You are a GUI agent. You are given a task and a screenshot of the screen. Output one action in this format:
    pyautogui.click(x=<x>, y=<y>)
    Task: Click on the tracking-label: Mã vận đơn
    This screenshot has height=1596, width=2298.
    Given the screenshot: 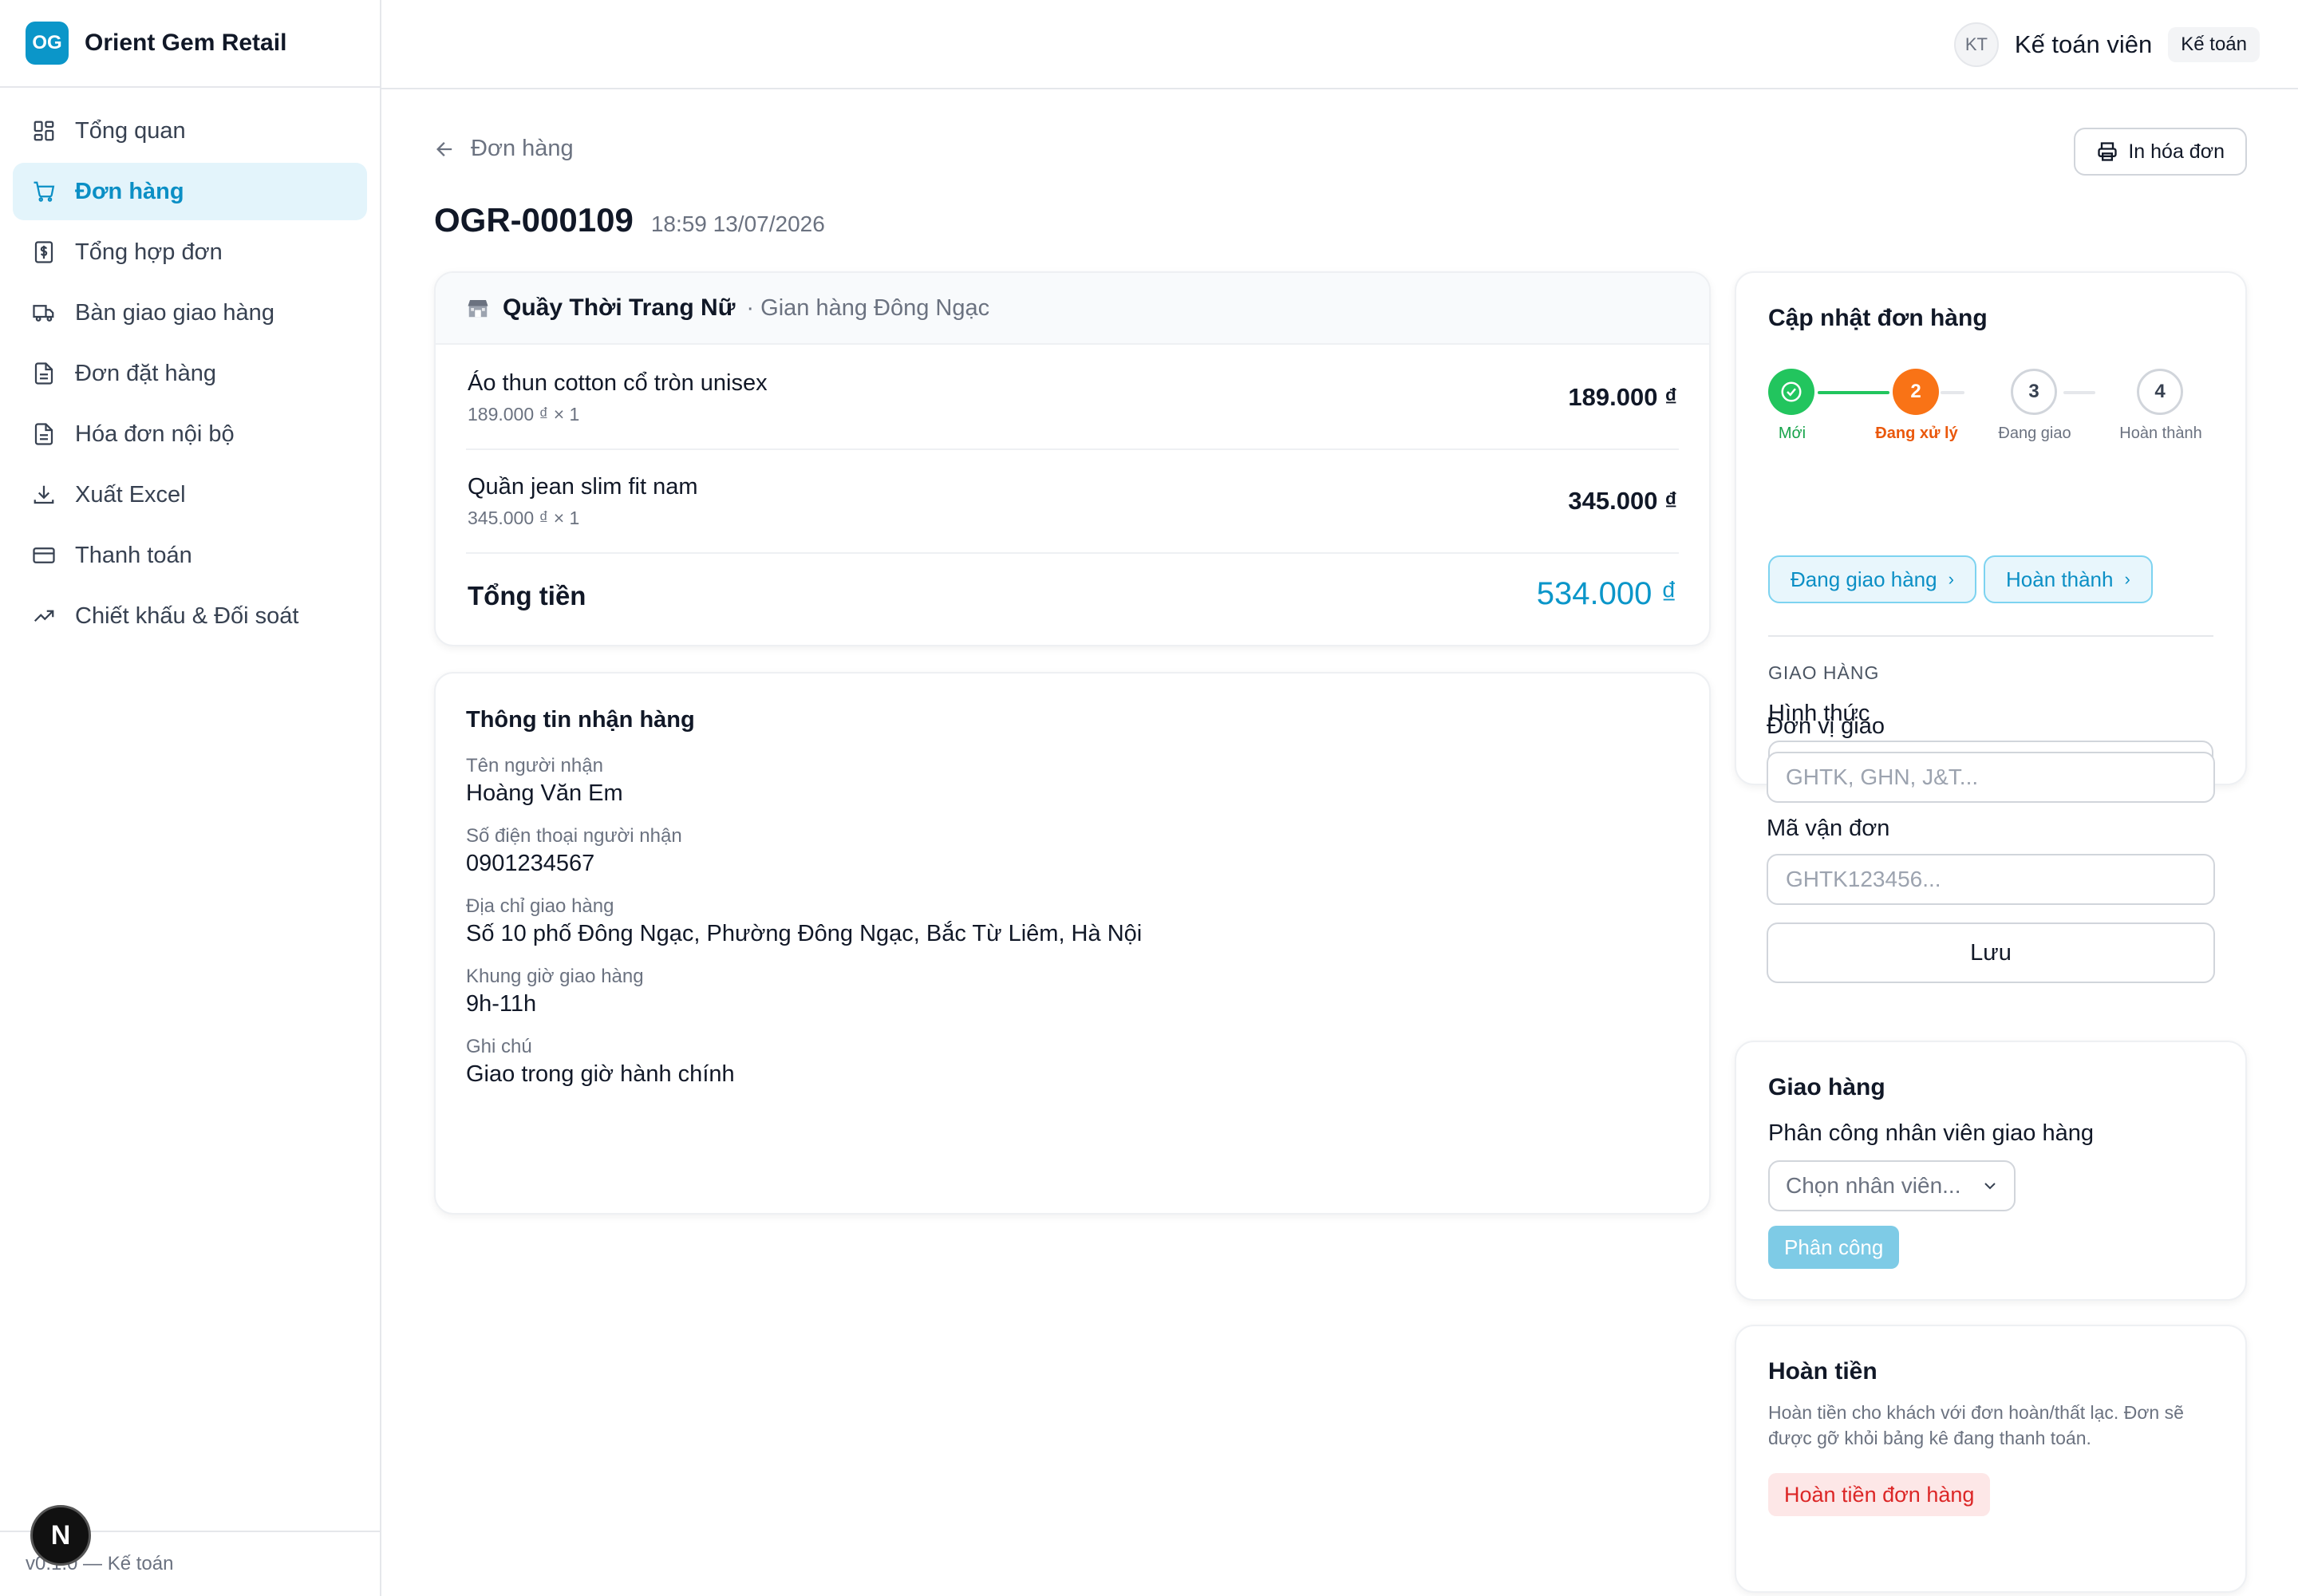 What is the action you would take?
    pyautogui.click(x=1829, y=828)
    